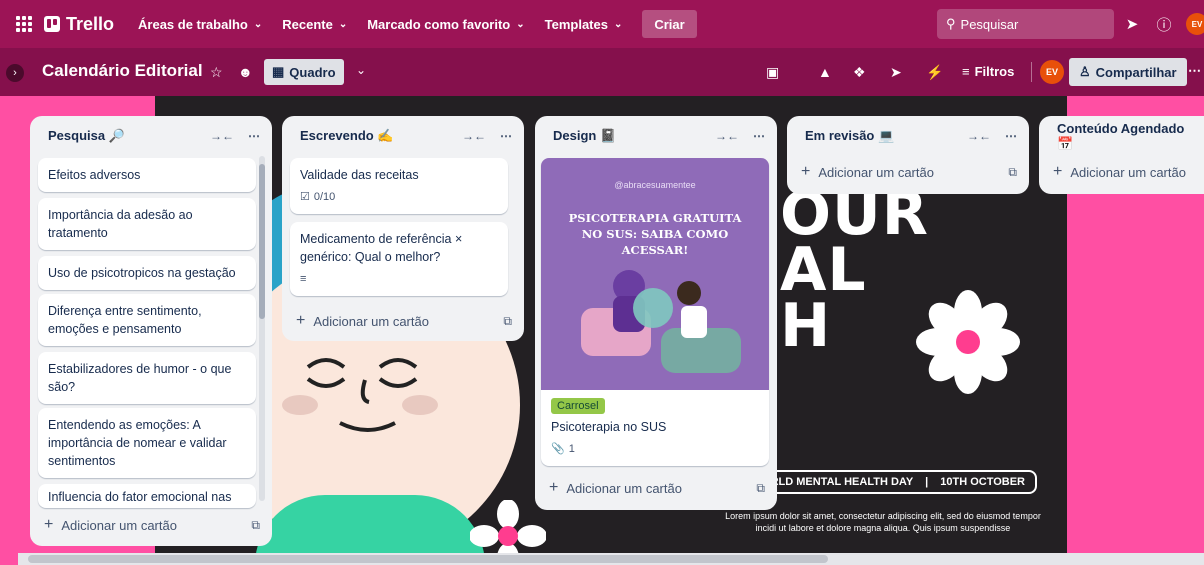 Image resolution: width=1204 pixels, height=565 pixels. What do you see at coordinates (147, 224) in the screenshot?
I see `card: Importância da adesão ao tratamento` at bounding box center [147, 224].